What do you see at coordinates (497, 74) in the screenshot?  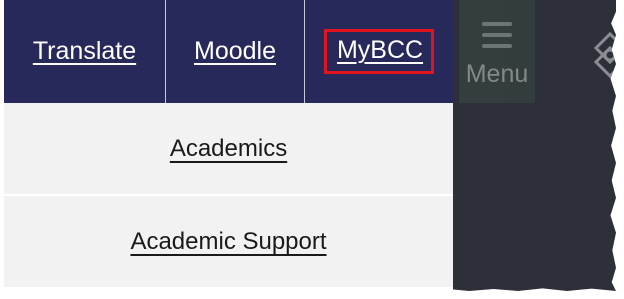 I see `menu-button-label: Menu` at bounding box center [497, 74].